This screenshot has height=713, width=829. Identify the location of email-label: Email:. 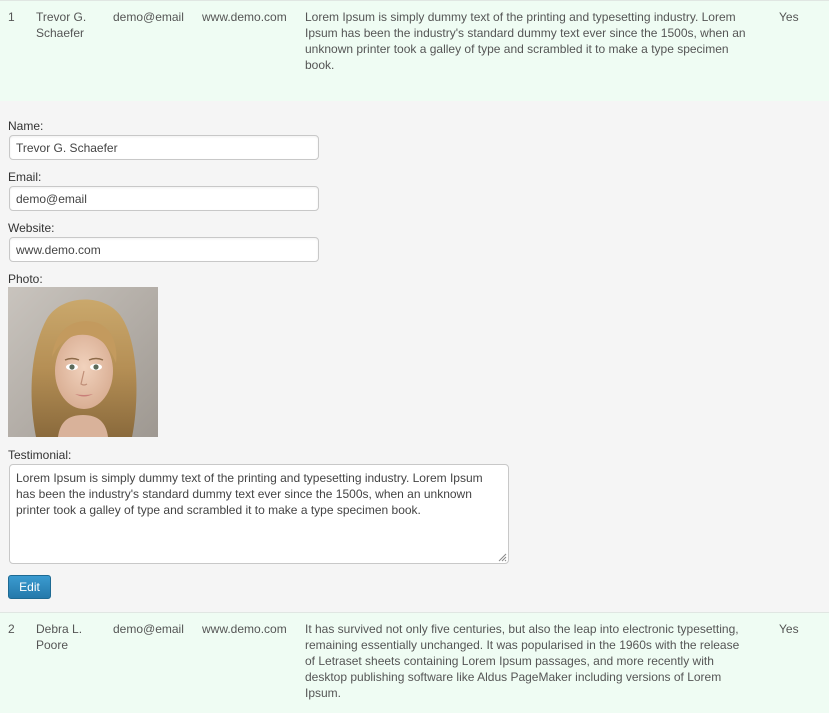
(25, 177).